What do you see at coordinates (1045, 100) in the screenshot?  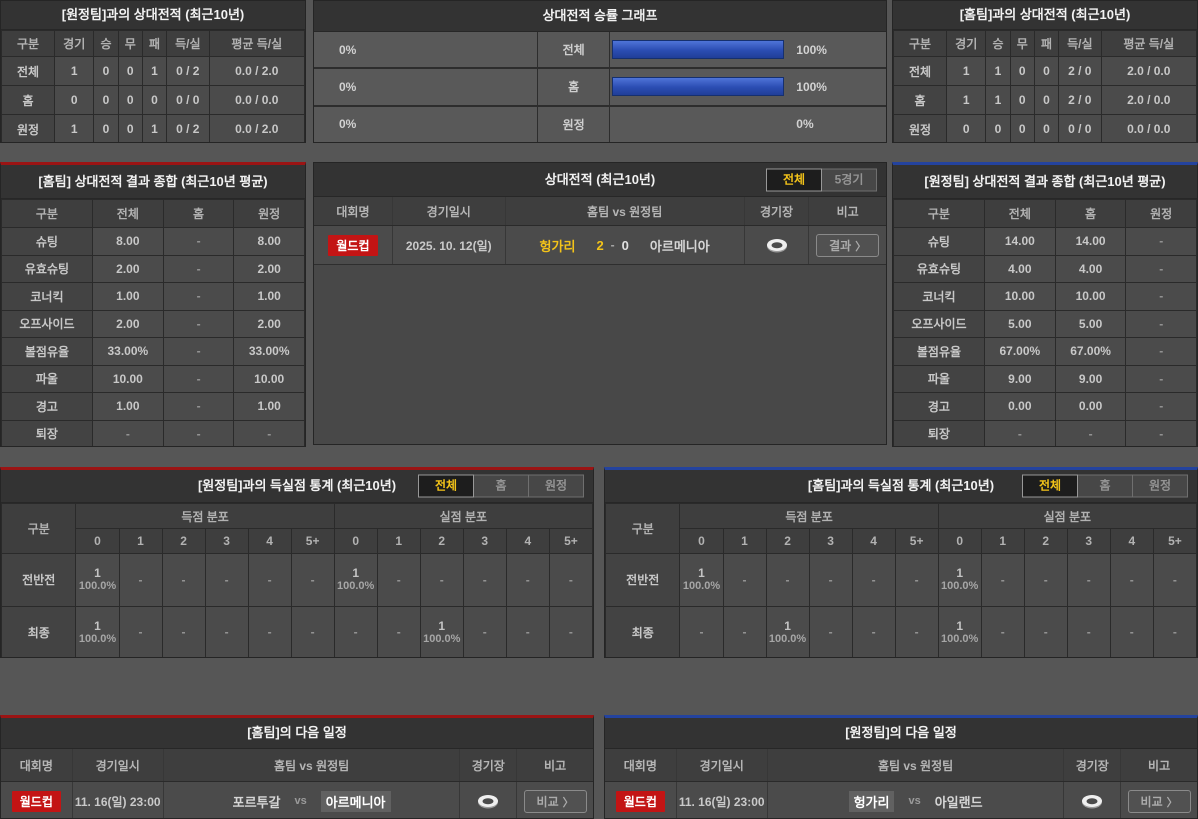 I see `table-row: 홈11002 / 0 2.0 / 0.0` at bounding box center [1045, 100].